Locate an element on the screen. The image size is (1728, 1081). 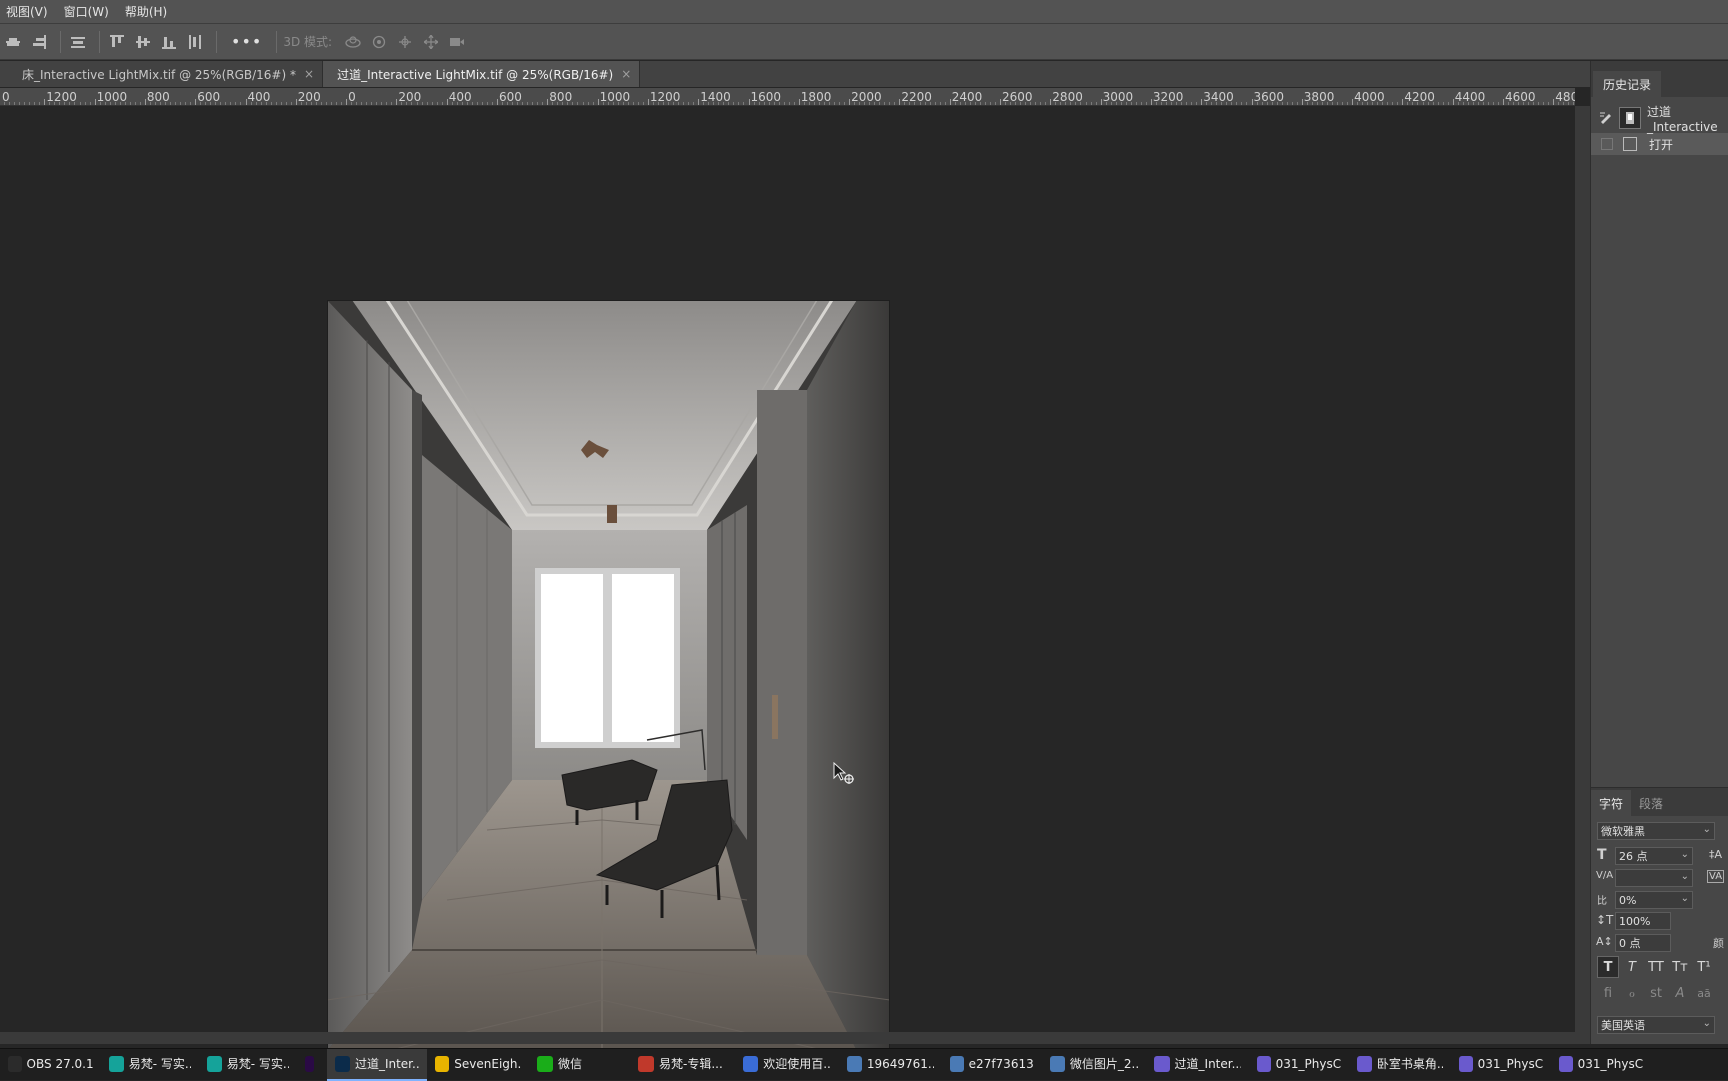
swash-button: A is located at coordinates (1680, 993).